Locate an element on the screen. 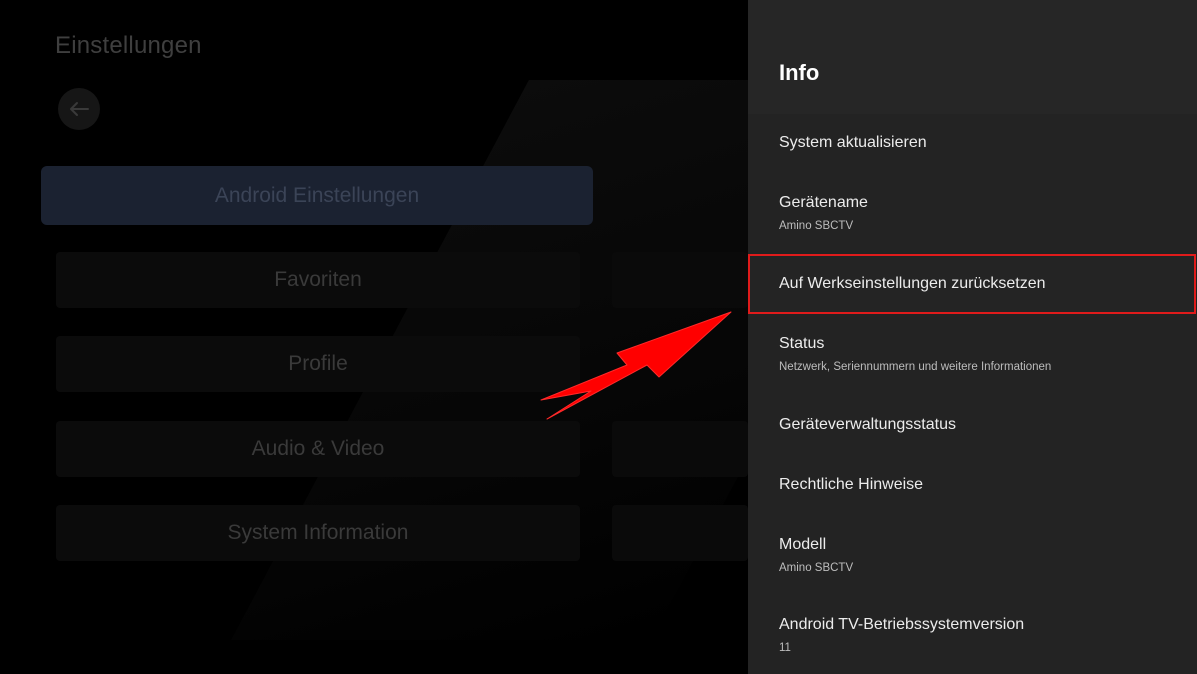 The width and height of the screenshot is (1197, 674). menu-item-label: Modell is located at coordinates (803, 544).